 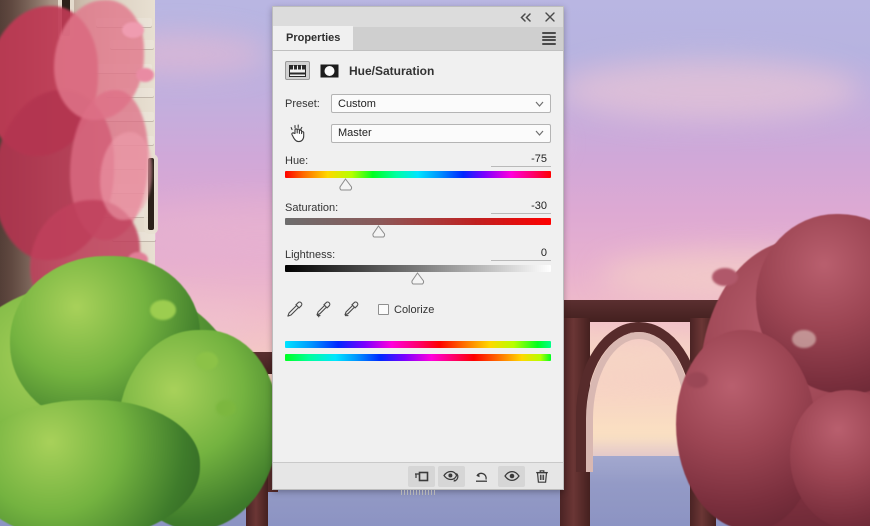 What do you see at coordinates (418, 17) in the screenshot?
I see `panel-titlebar` at bounding box center [418, 17].